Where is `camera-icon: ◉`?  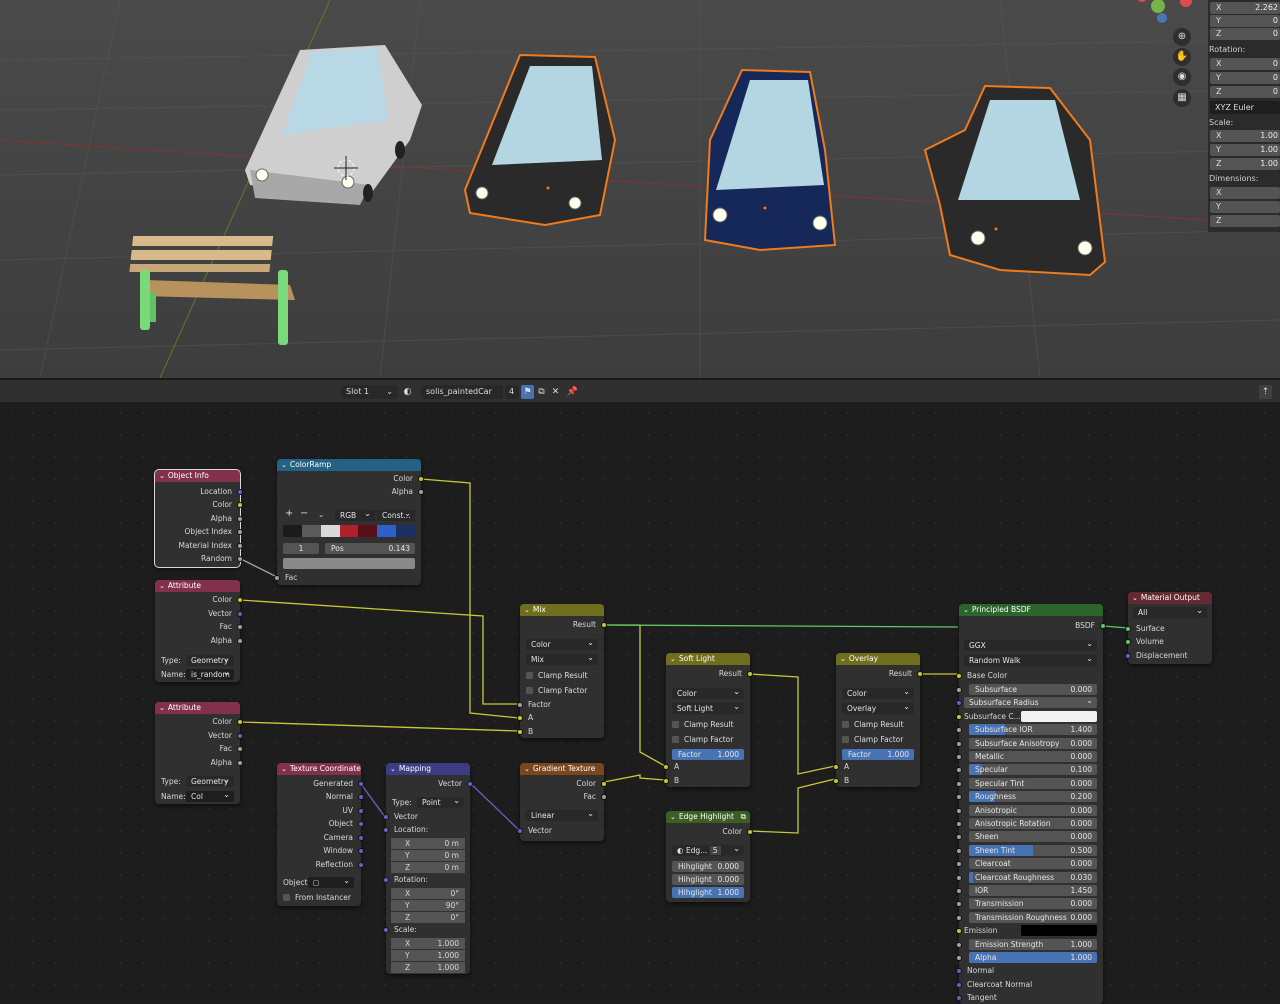 camera-icon: ◉ is located at coordinates (1182, 77).